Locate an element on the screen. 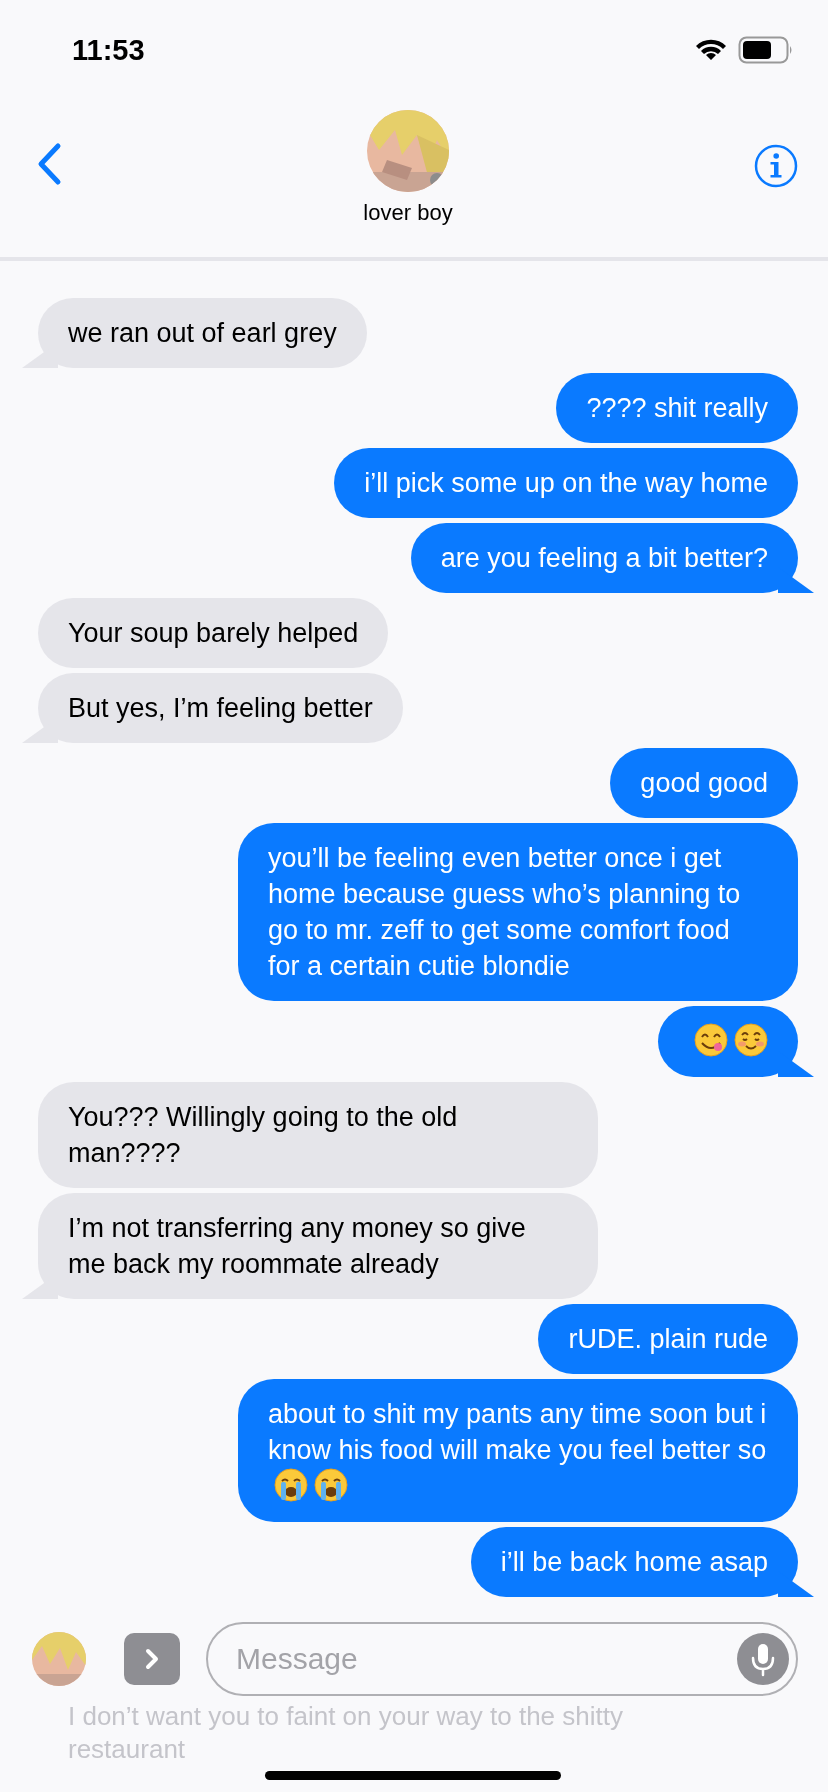  sent-message: you’ll be feeling even better once i get home because guess who’s planning to go to mr. zeff to get some comfort food for a certain cutie blondie is located at coordinates (518, 912).